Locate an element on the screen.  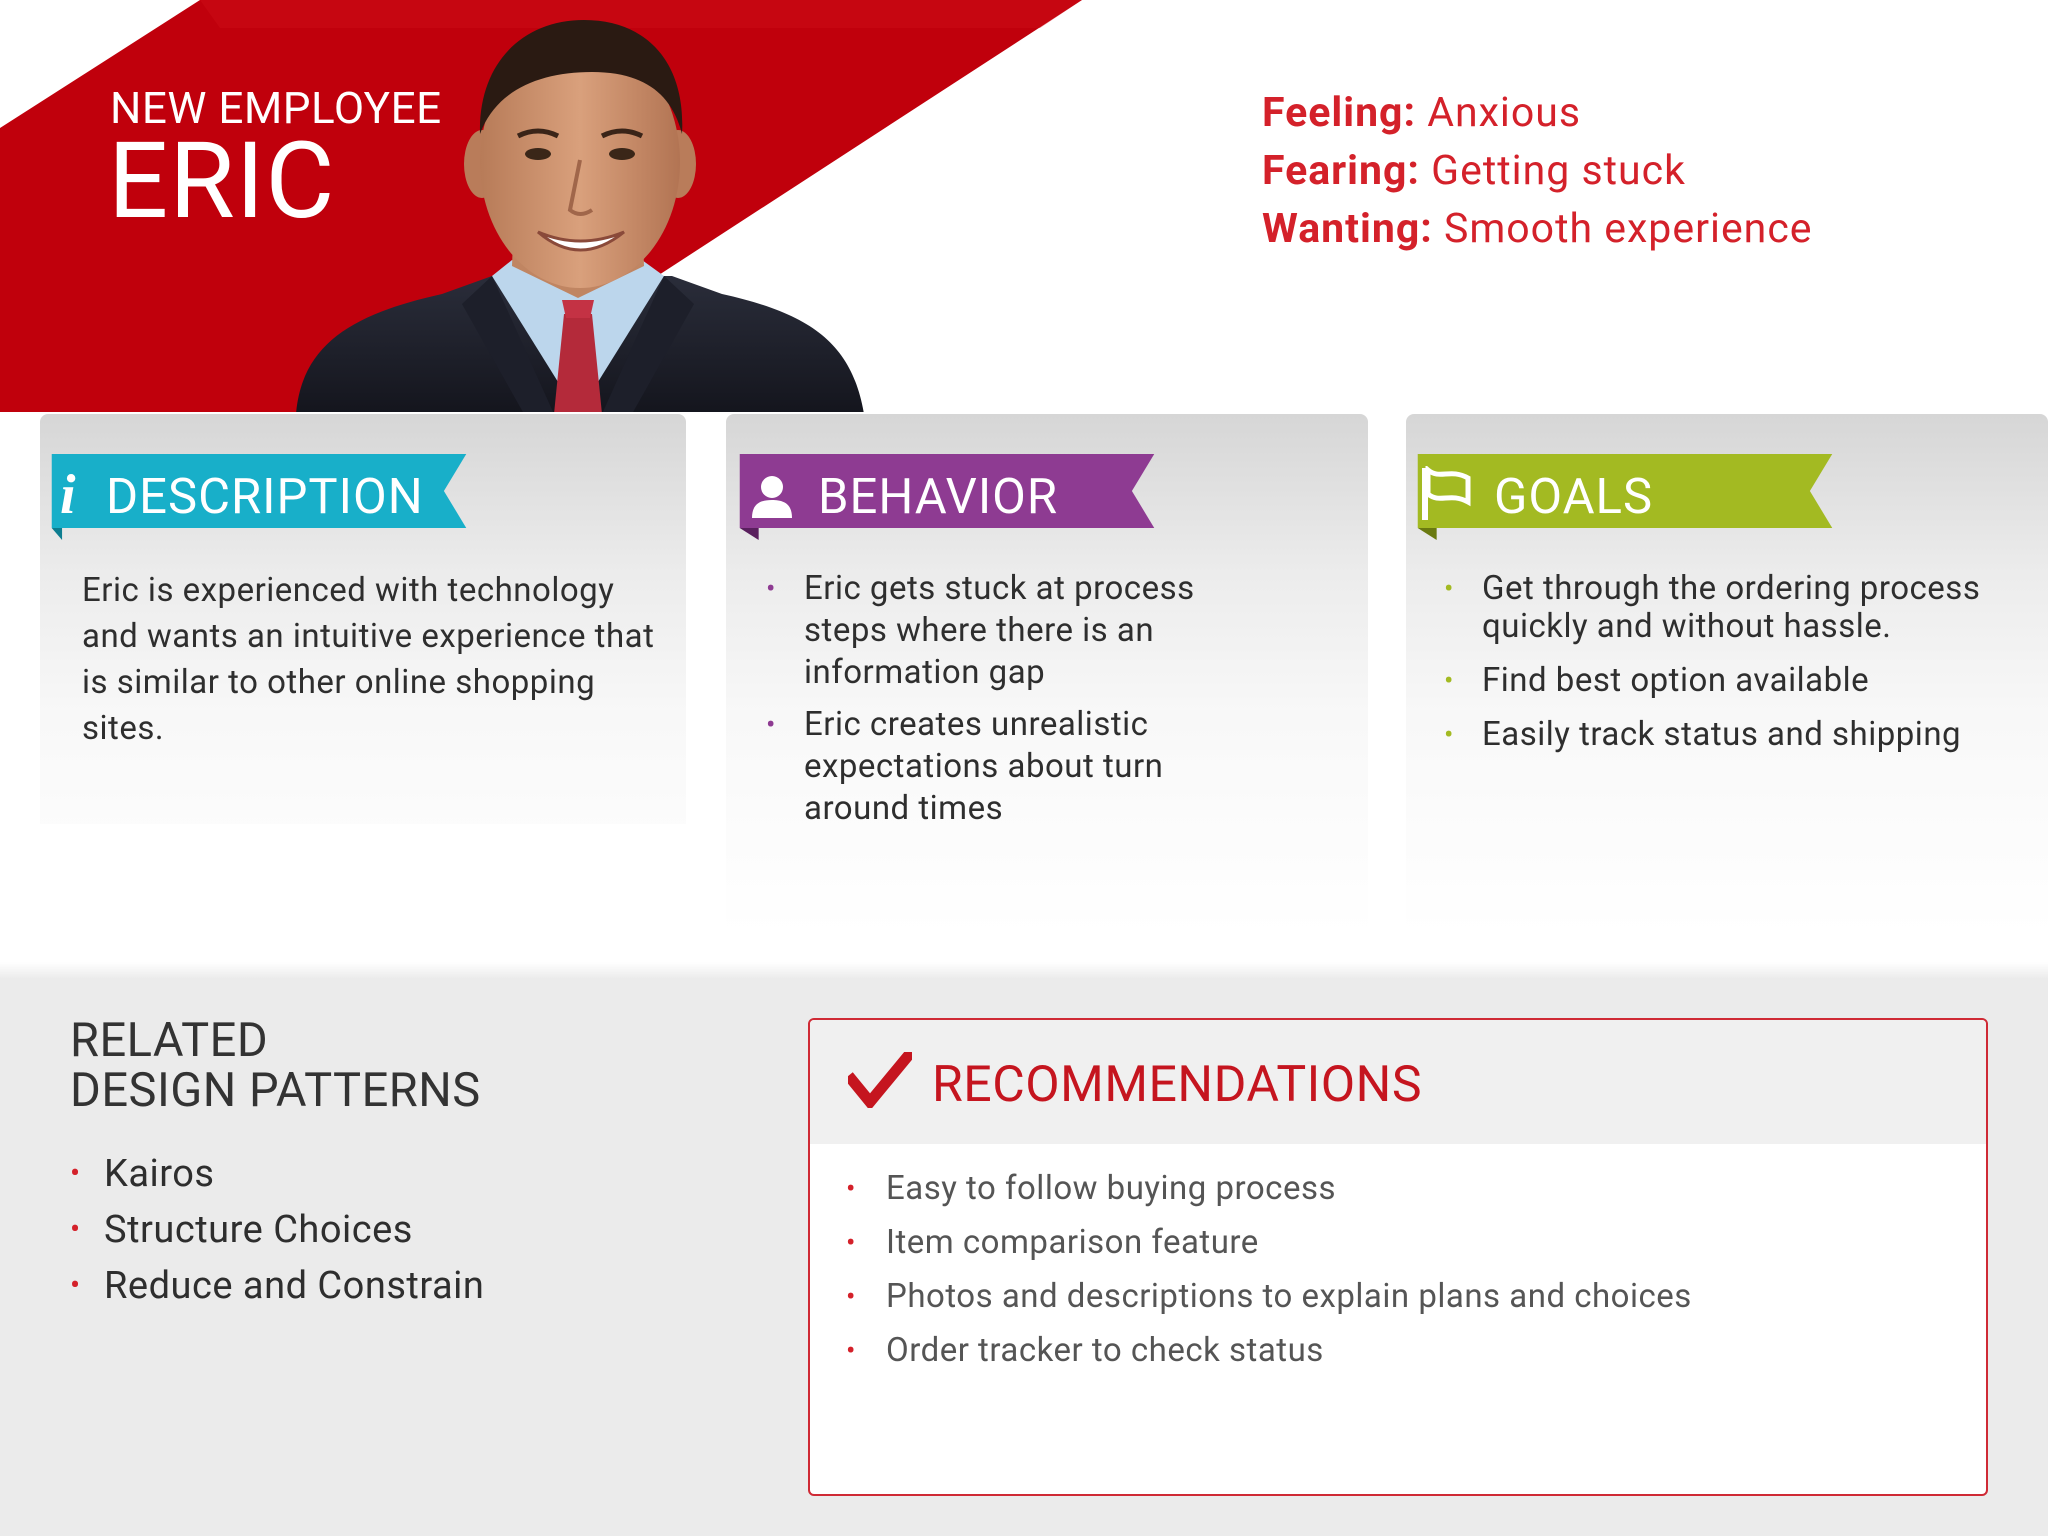
emotion-fearing: Fearing: Getting stuck is located at coordinates (1474, 171).